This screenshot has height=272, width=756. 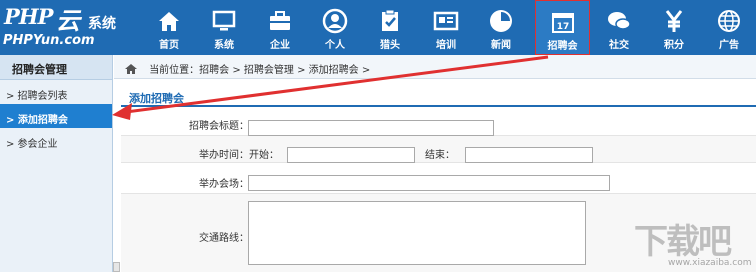 What do you see at coordinates (56, 140) in the screenshot?
I see `sidebar-item-participating-companies: > 参会企业` at bounding box center [56, 140].